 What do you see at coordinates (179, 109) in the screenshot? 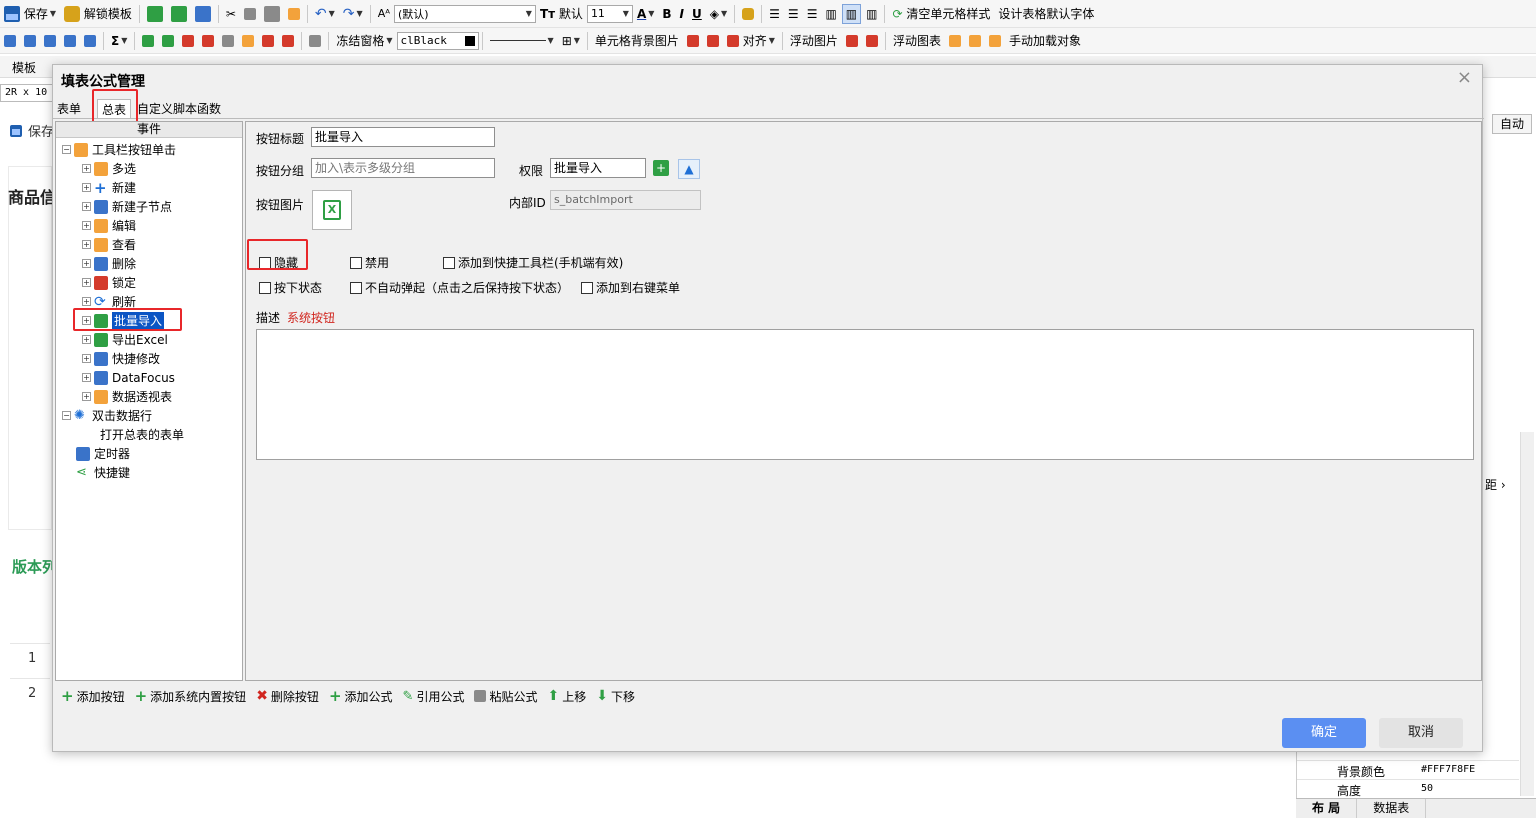
I see `tab-custom-script: 自定义脚本函数` at bounding box center [179, 109].